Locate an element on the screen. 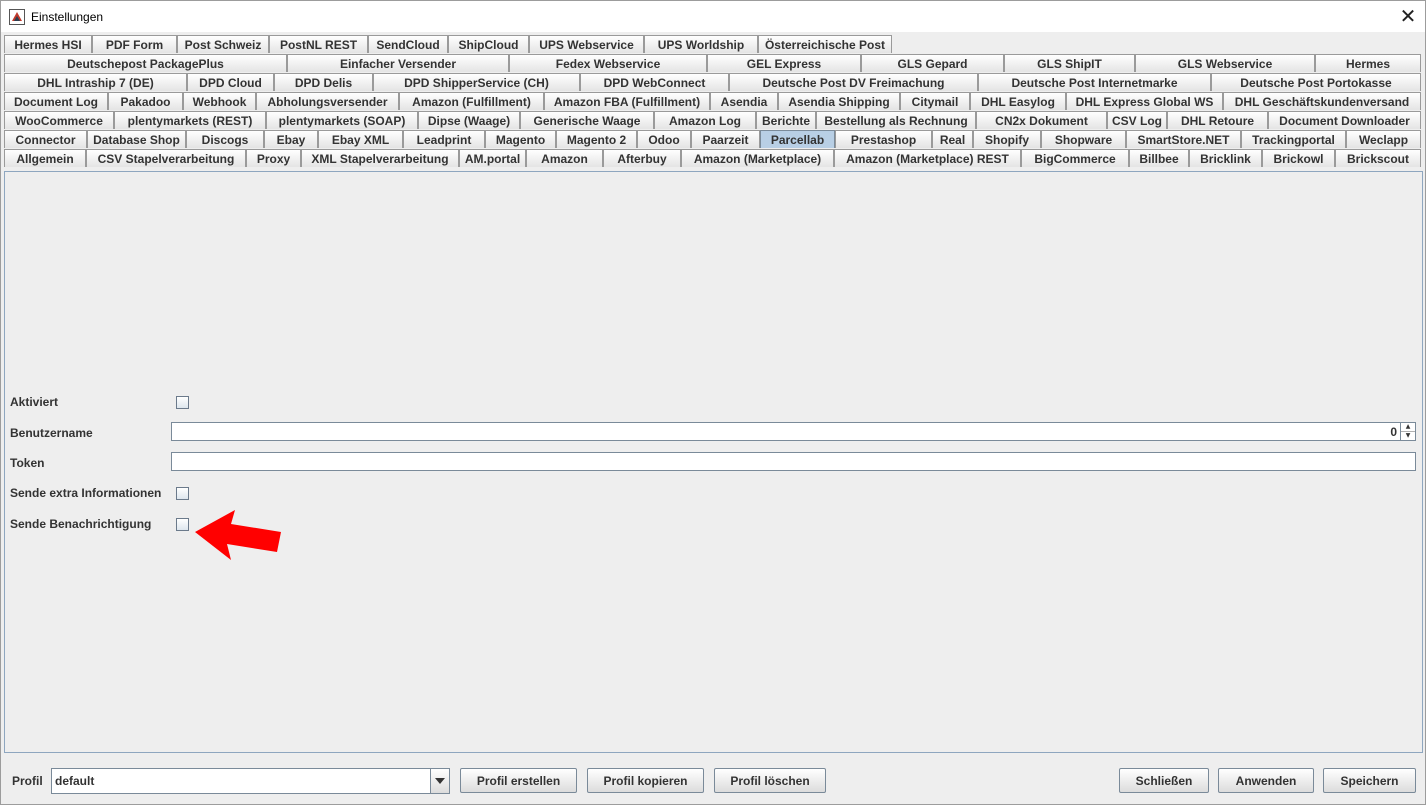 The image size is (1426, 805). tab-amazon: Amazon is located at coordinates (564, 158).